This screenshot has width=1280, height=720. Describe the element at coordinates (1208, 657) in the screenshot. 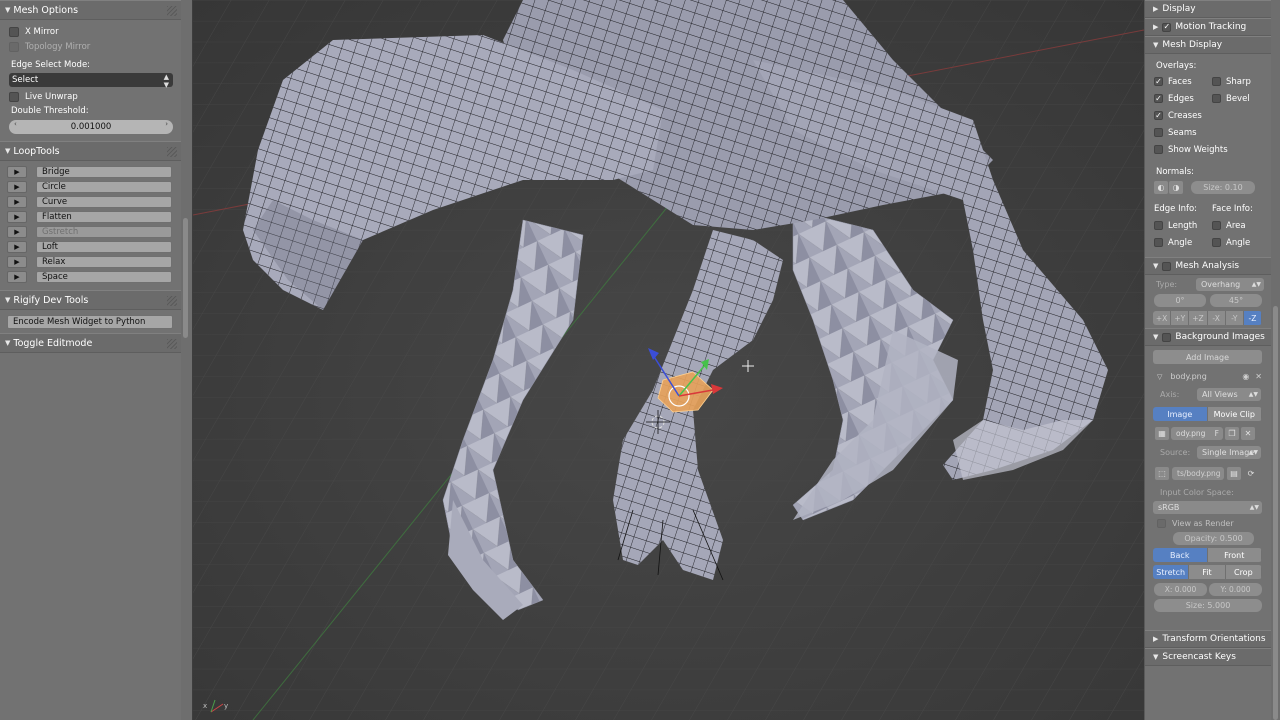

I see `panel-header-screencast-keys: ▼ Screencast Keys` at that location.